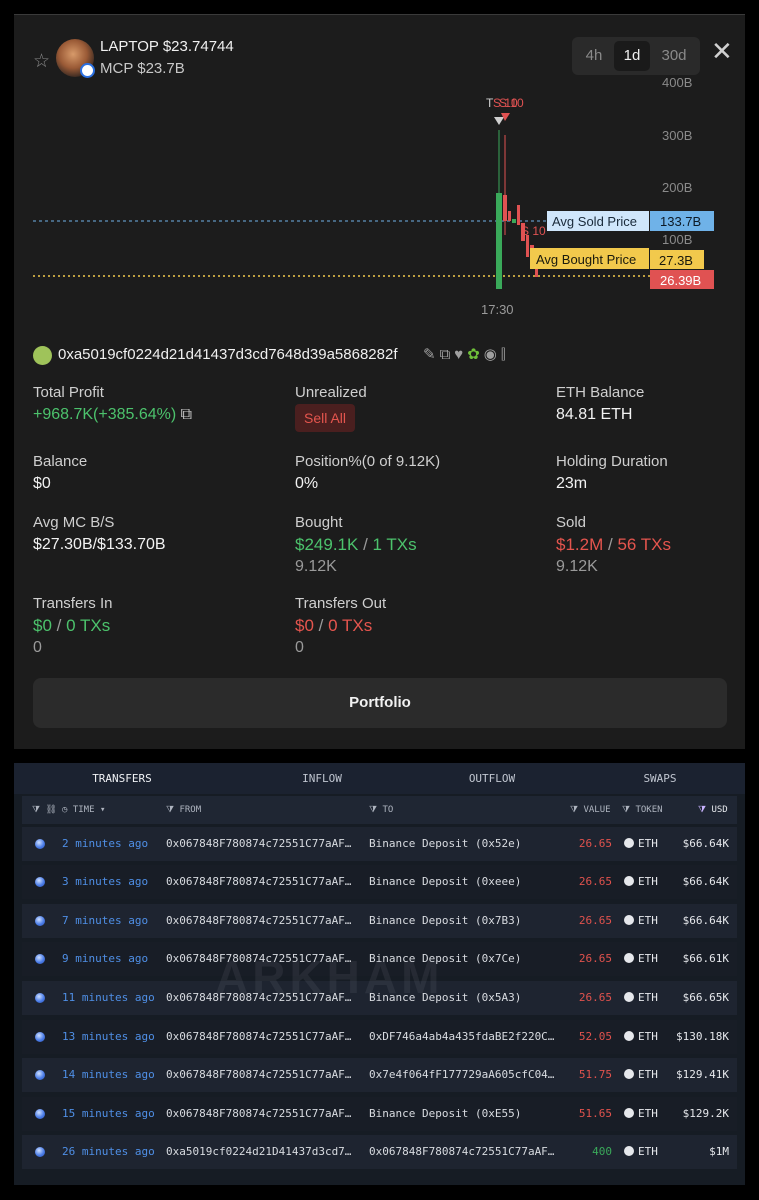 The image size is (759, 1200). I want to click on bought-value: $249.1K / 1 TXs, so click(356, 545).